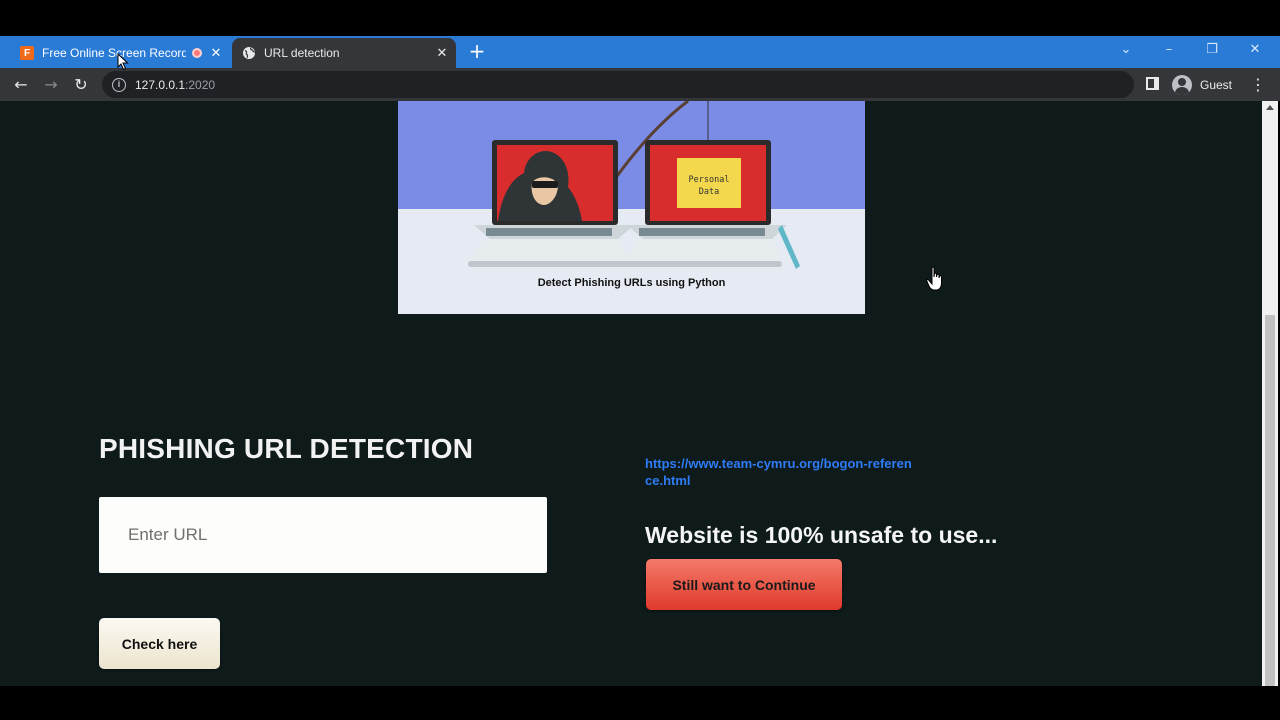 This screenshot has height=720, width=1280. I want to click on globe-icon, so click(249, 53).